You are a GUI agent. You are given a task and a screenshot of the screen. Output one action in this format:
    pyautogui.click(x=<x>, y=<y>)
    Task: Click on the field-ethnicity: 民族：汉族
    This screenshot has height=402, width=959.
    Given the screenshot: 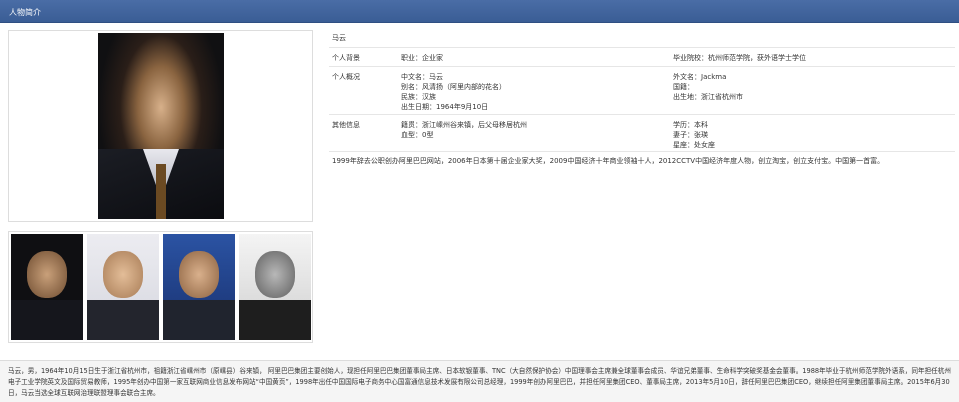 What is the action you would take?
    pyautogui.click(x=418, y=97)
    